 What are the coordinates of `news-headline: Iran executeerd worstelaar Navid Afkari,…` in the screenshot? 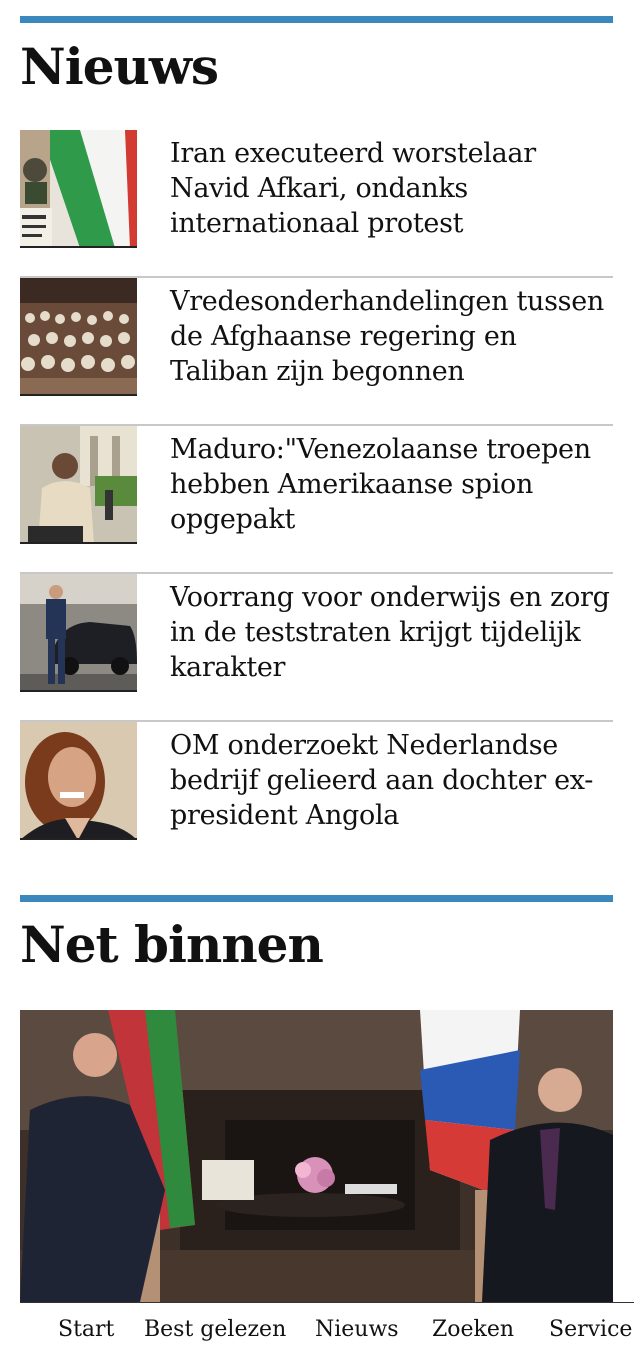 It's located at (390, 188).